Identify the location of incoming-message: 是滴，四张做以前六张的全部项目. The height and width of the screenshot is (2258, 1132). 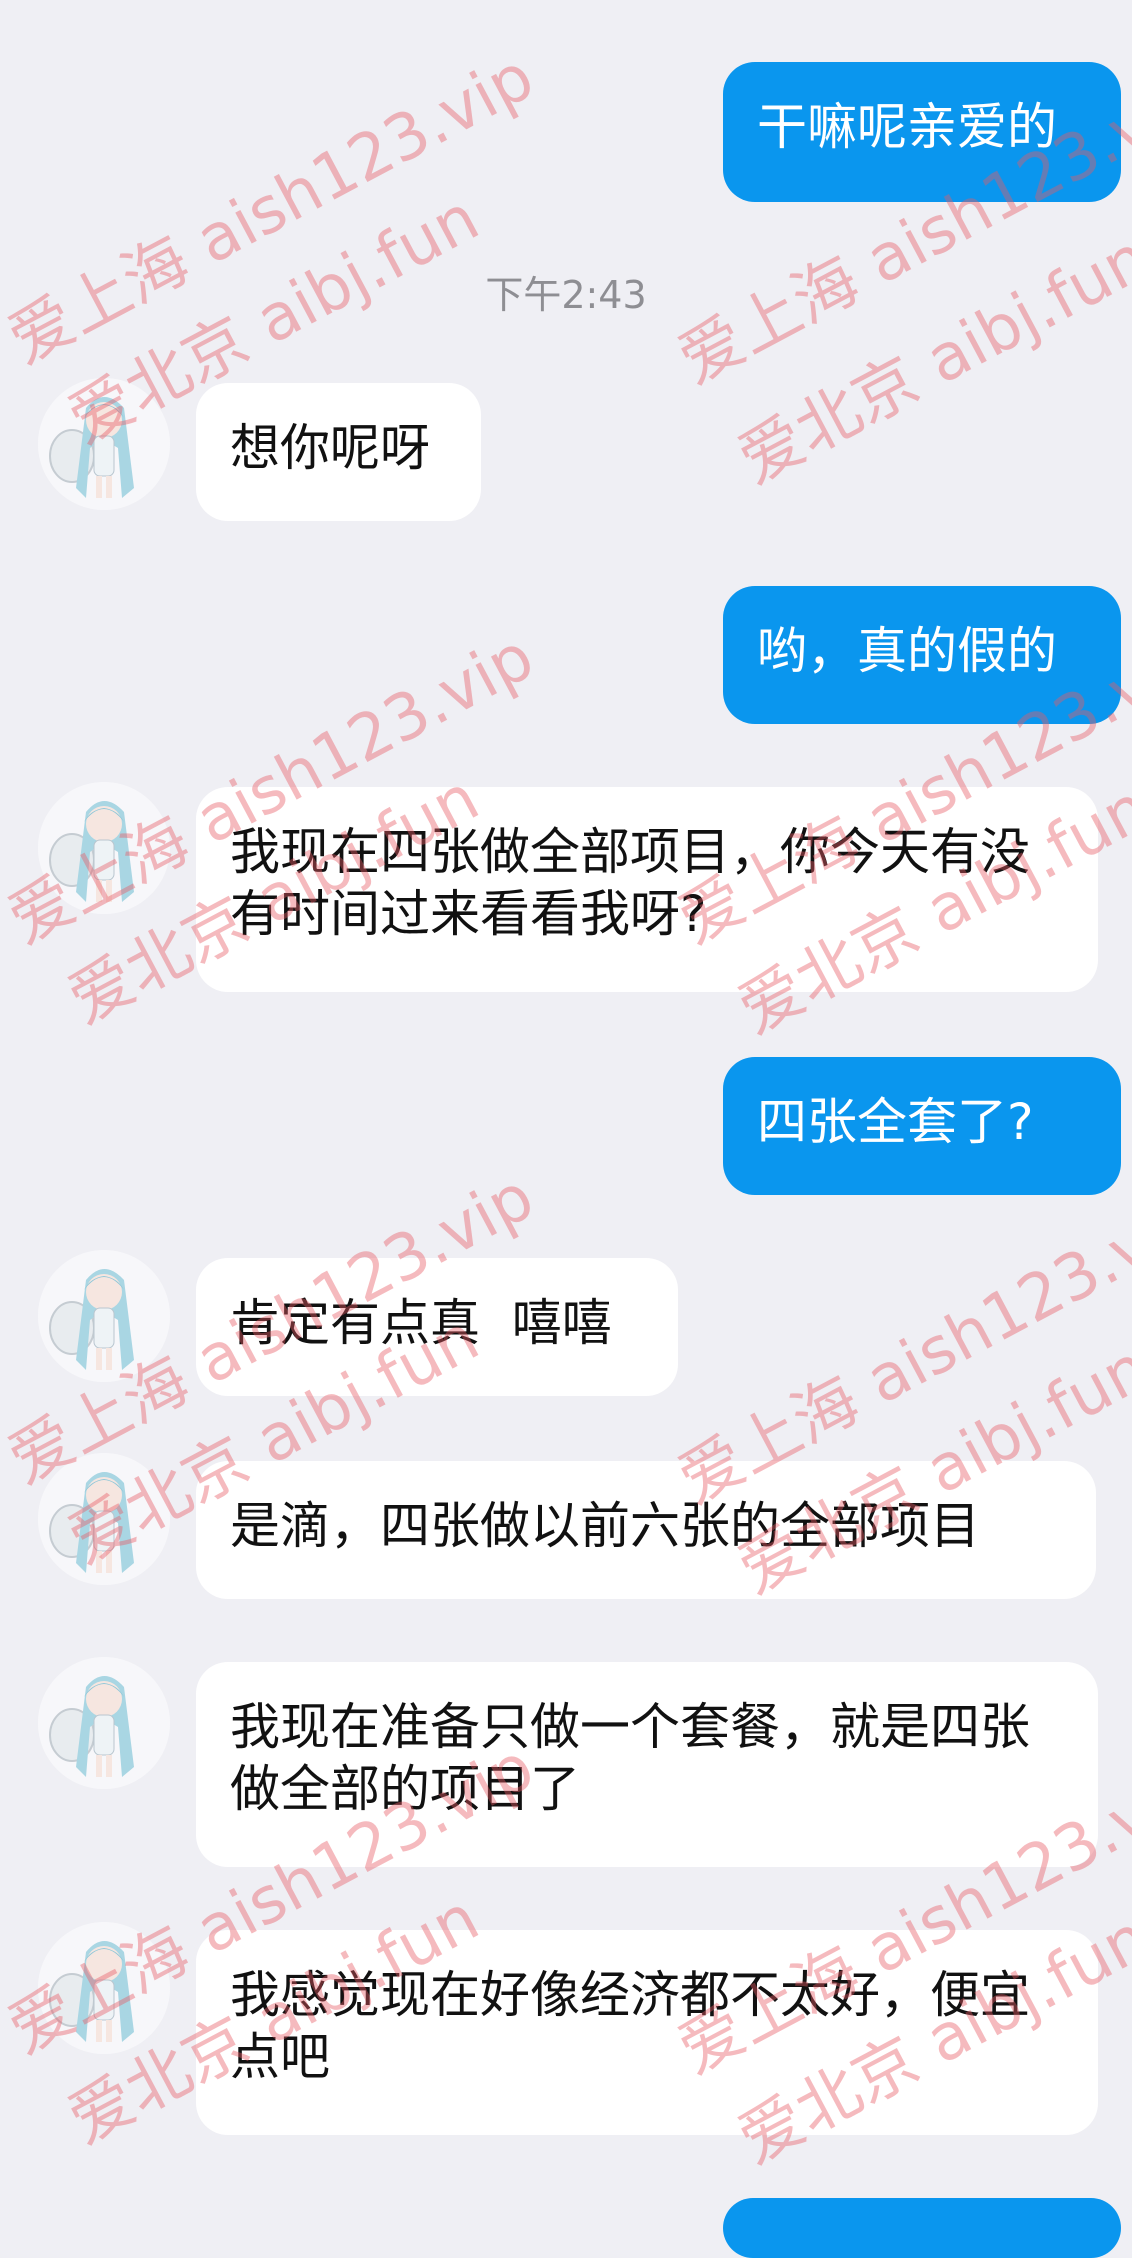
(646, 1530).